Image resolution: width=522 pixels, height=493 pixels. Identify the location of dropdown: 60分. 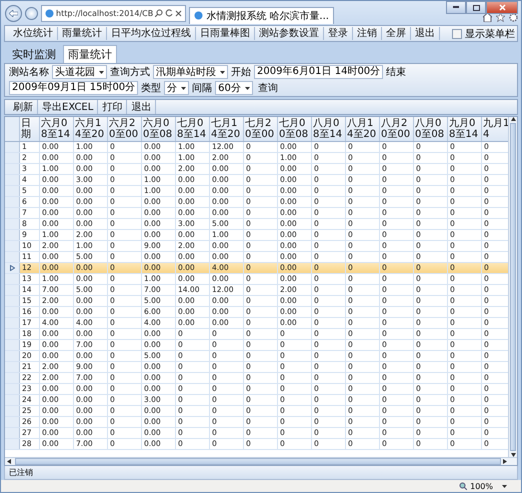
(234, 88).